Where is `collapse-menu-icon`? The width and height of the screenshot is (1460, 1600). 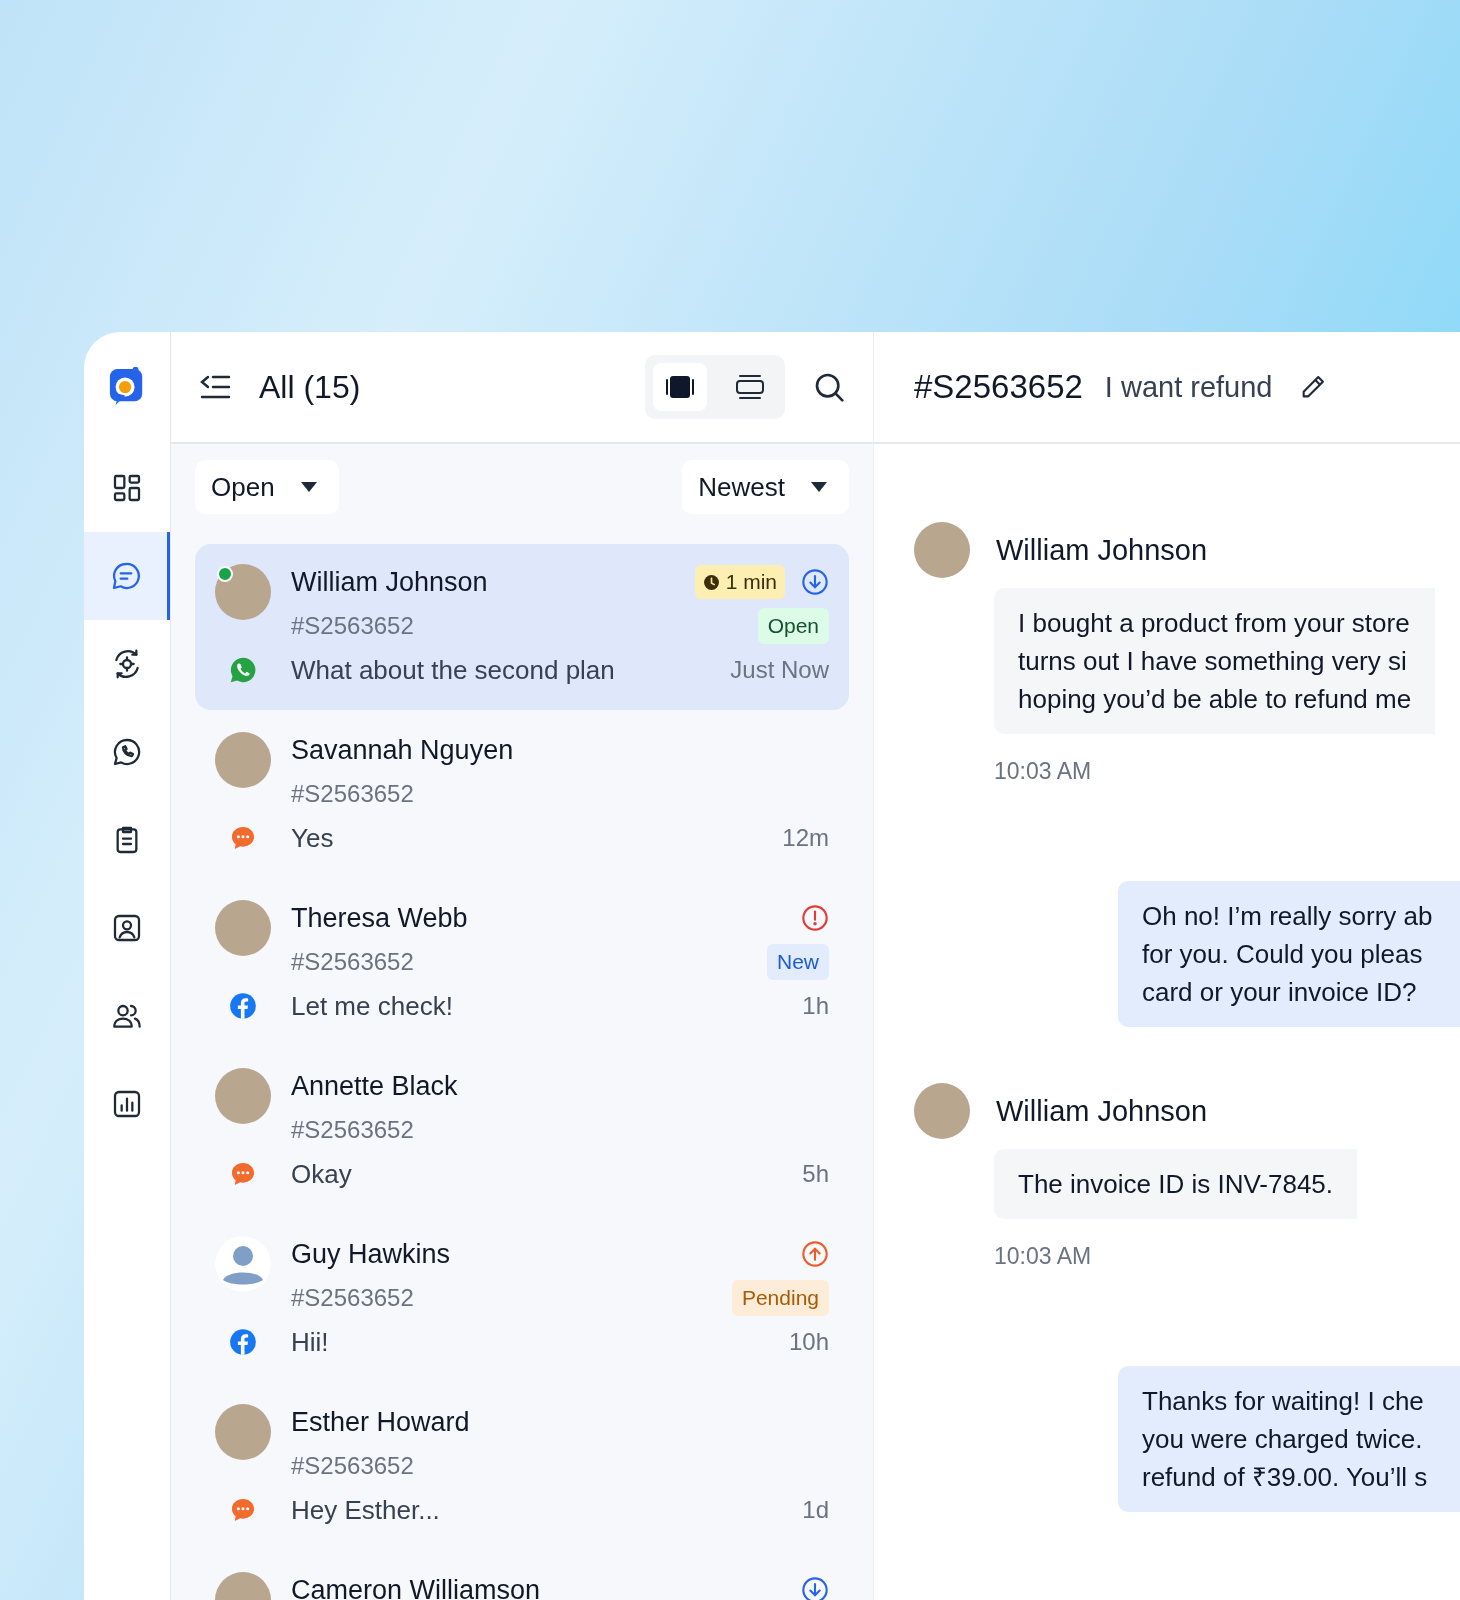 collapse-menu-icon is located at coordinates (215, 387).